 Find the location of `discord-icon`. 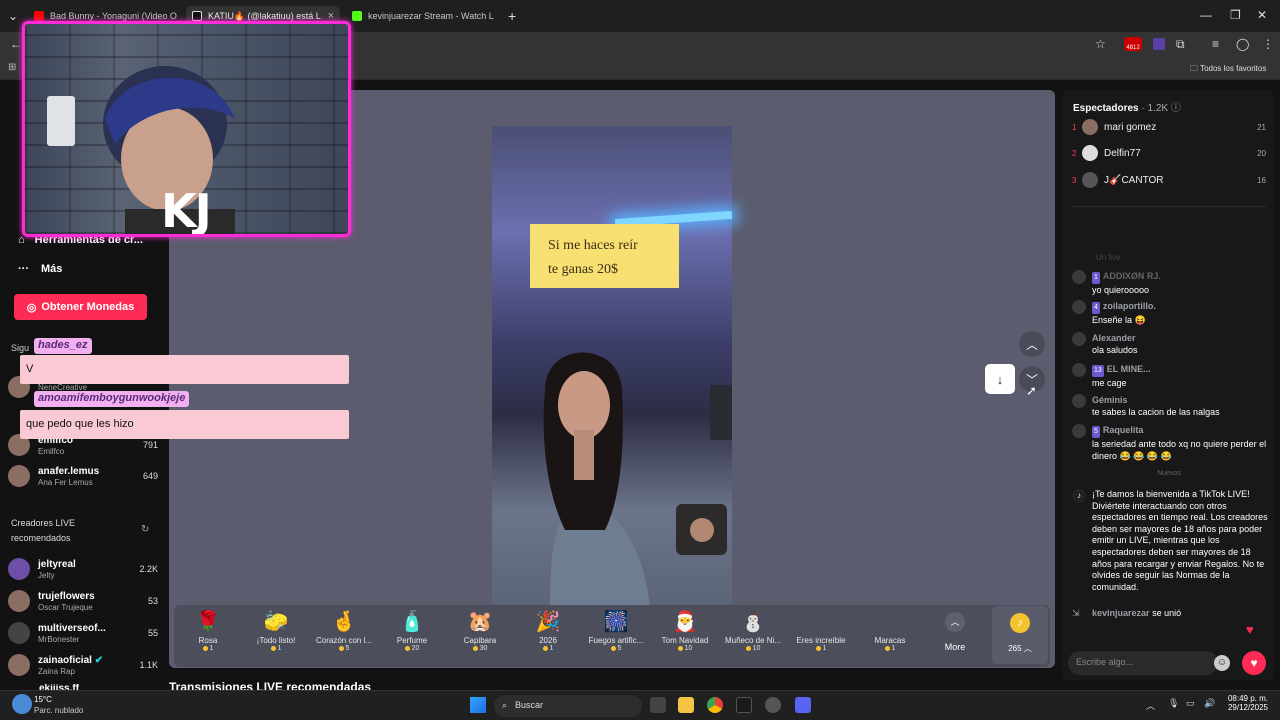

discord-icon is located at coordinates (803, 705).